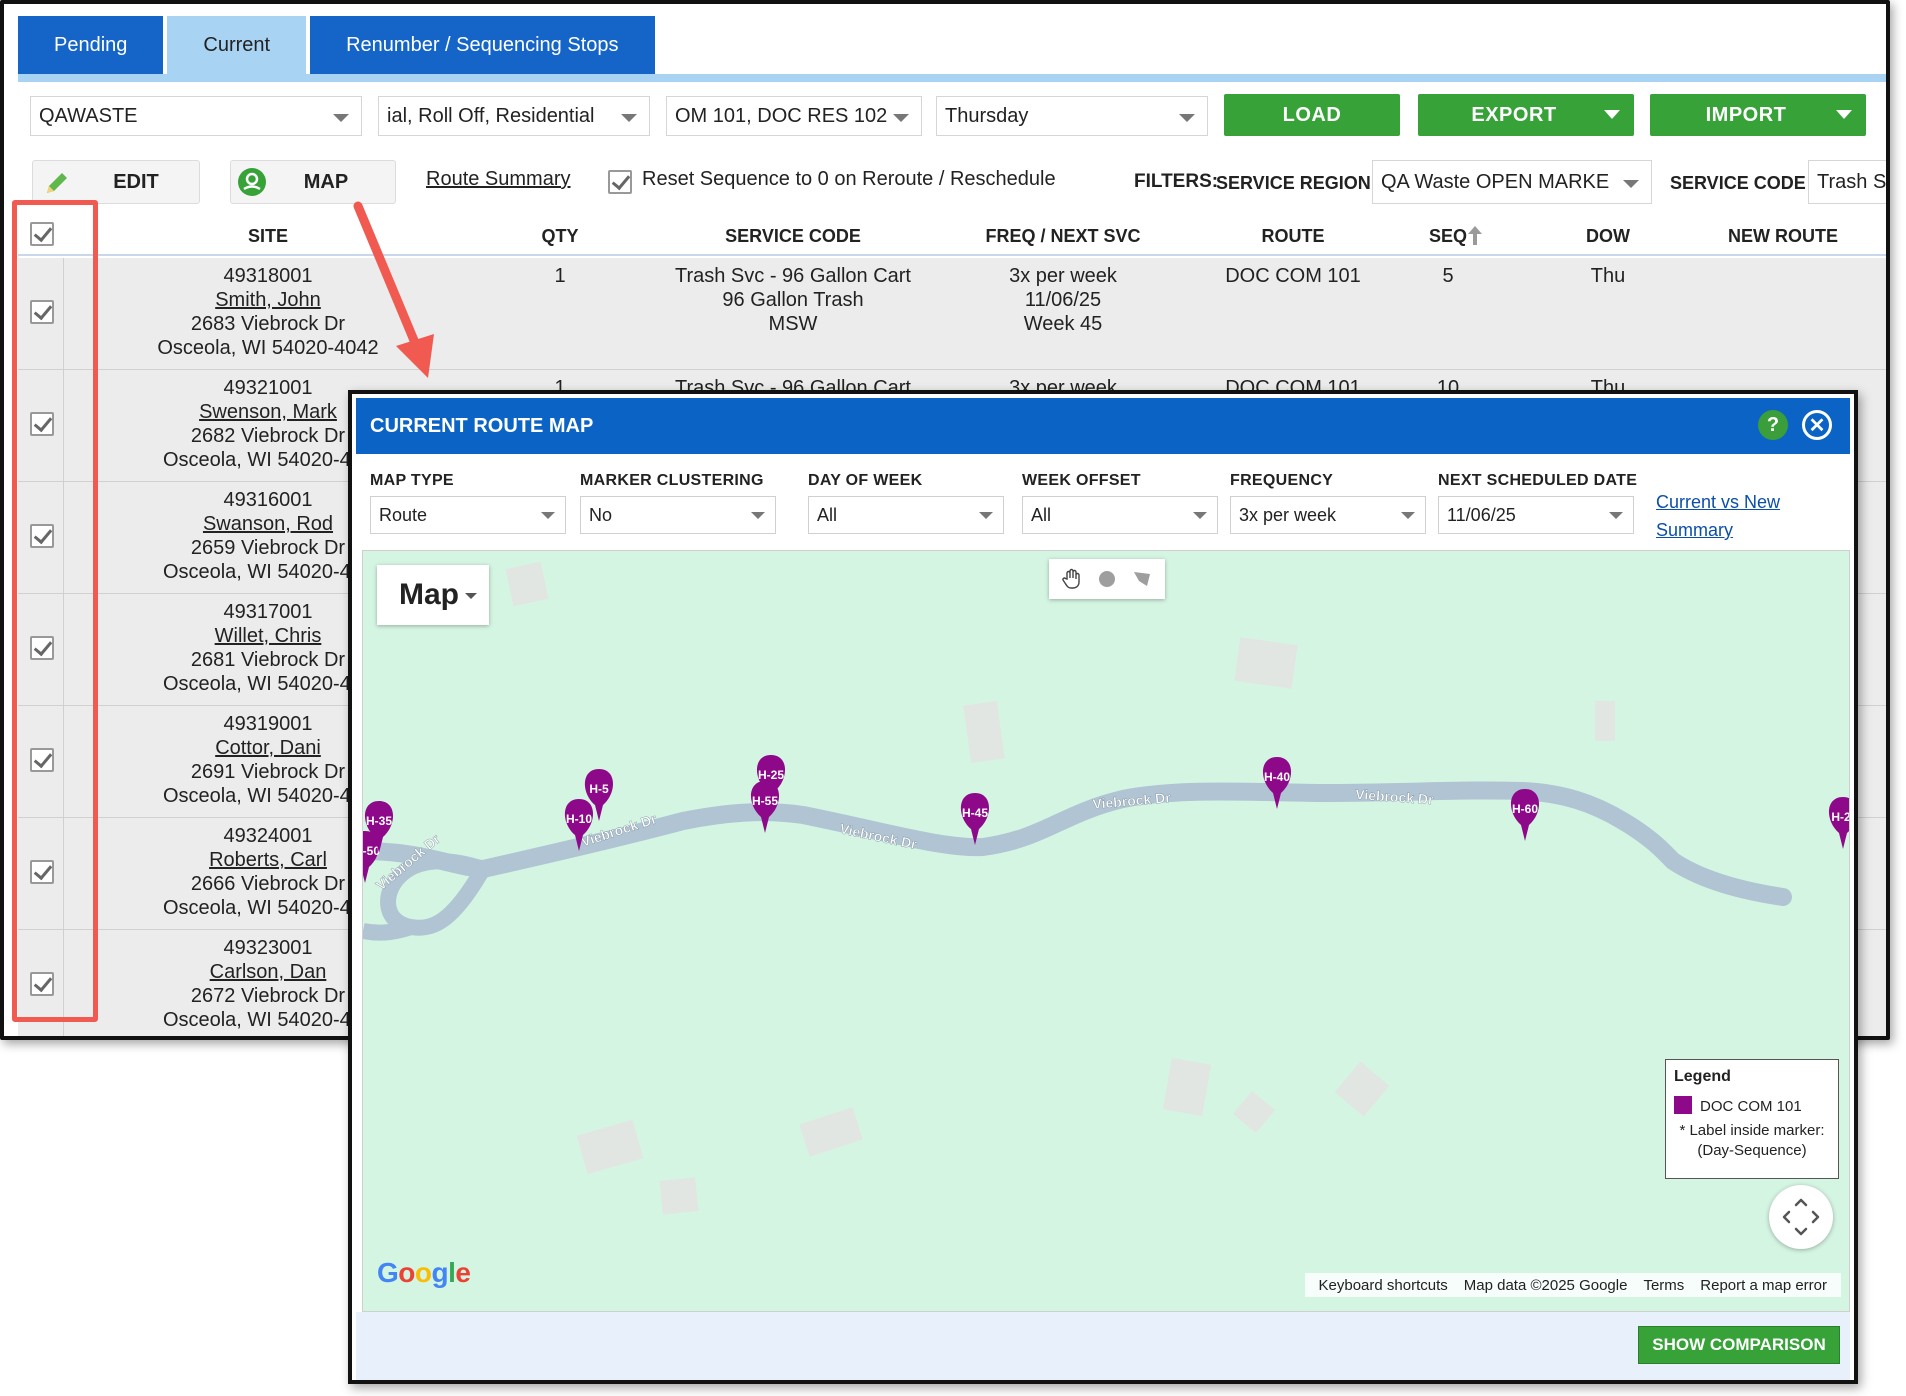  I want to click on service-region-label: SERVICE REGION, so click(1293, 183).